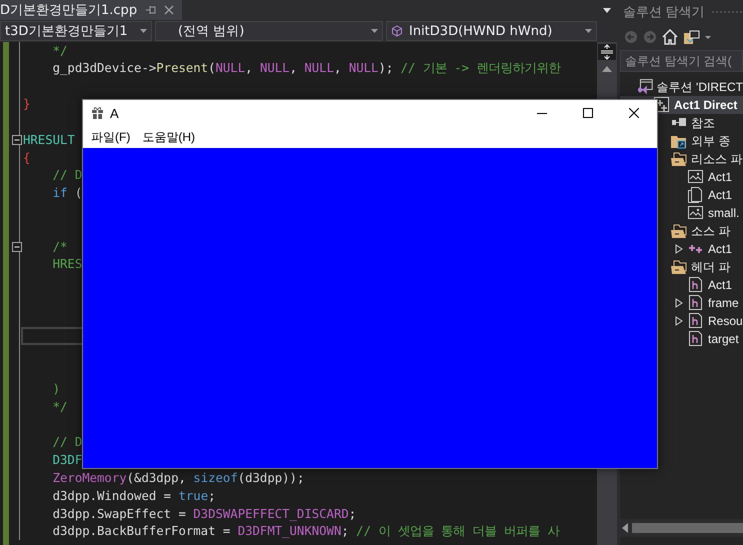  Describe the element at coordinates (134, 495) in the screenshot. I see `code-line: d3dpp.Windowed = true;` at that location.